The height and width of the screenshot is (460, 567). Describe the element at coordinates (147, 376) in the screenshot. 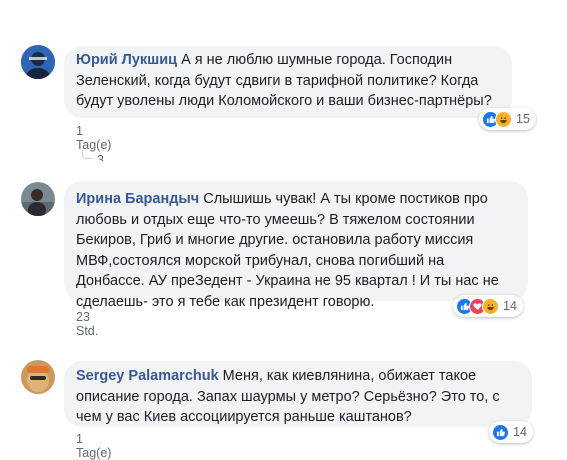

I see `comment-author: Sergey Palamarchuk` at that location.